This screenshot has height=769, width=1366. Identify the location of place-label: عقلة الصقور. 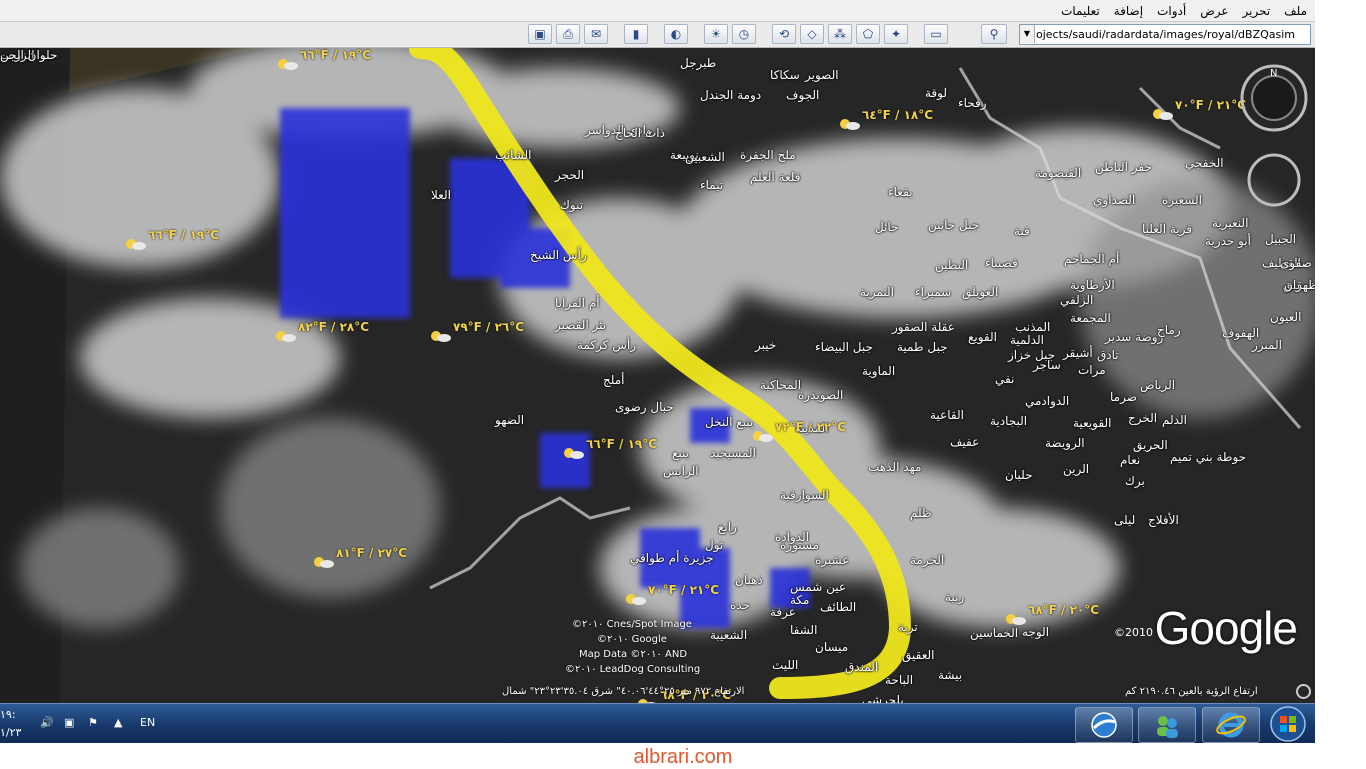
(923, 327).